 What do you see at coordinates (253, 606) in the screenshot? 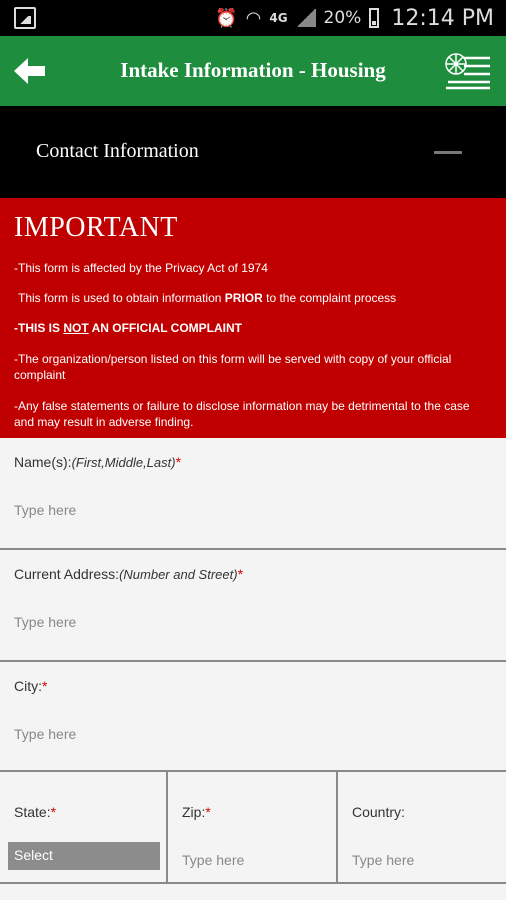
I see `address-field: Current Address:(Number and Street)*` at bounding box center [253, 606].